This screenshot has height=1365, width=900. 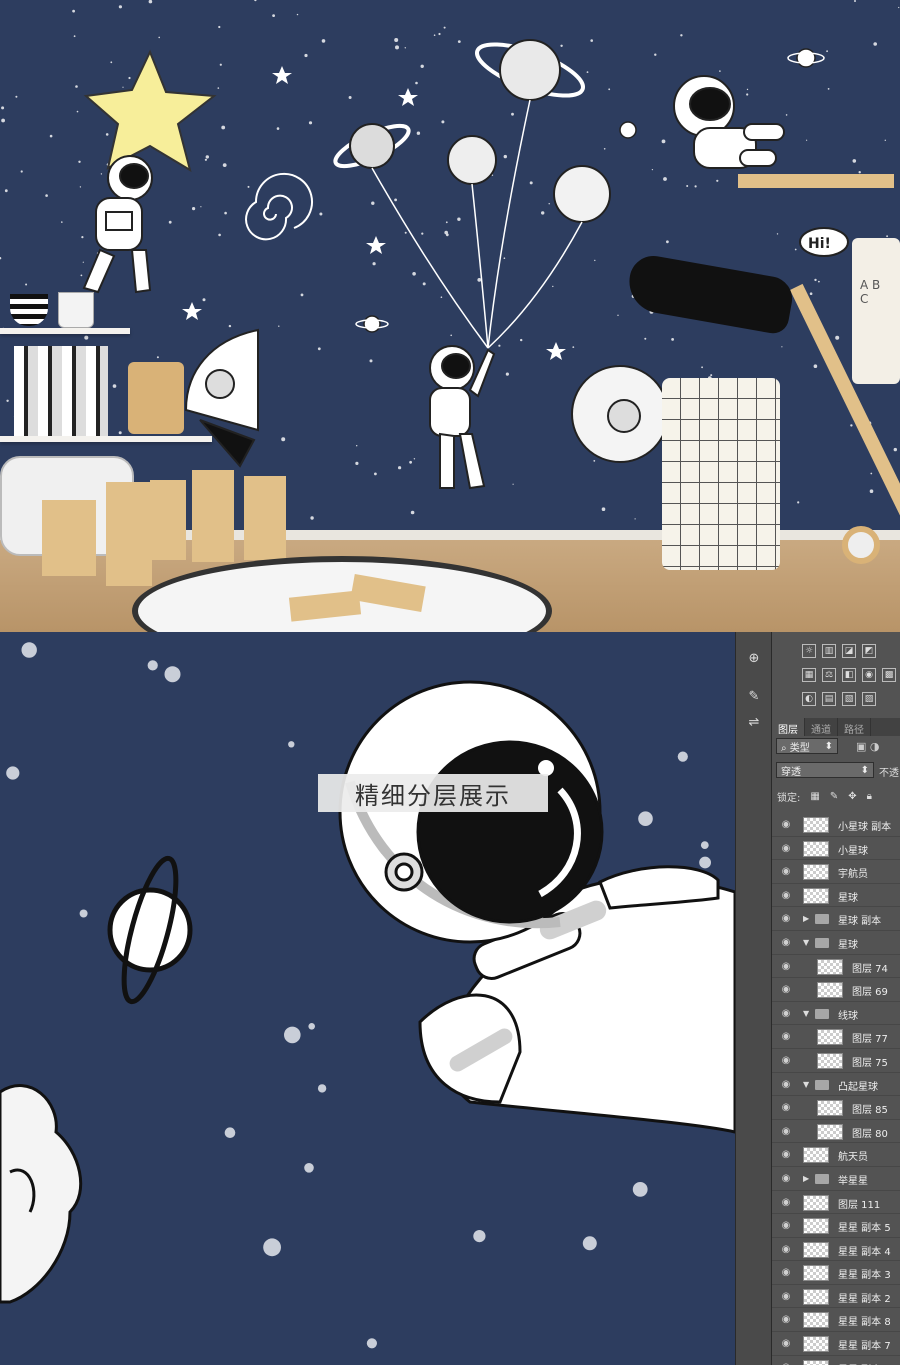 I want to click on gradient-map-icon: ▨, so click(x=869, y=699).